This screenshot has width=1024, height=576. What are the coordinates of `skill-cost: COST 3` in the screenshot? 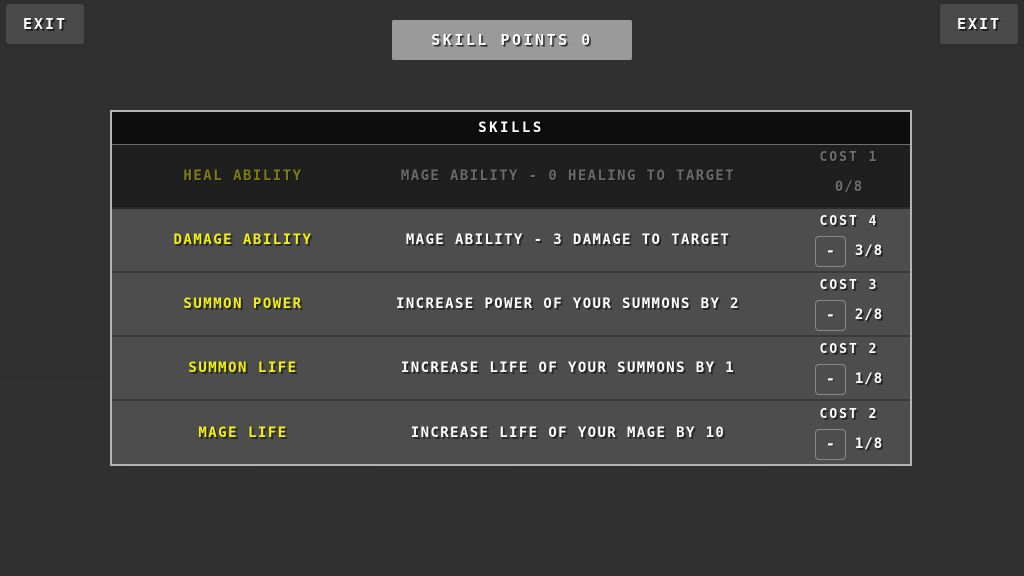 It's located at (849, 285).